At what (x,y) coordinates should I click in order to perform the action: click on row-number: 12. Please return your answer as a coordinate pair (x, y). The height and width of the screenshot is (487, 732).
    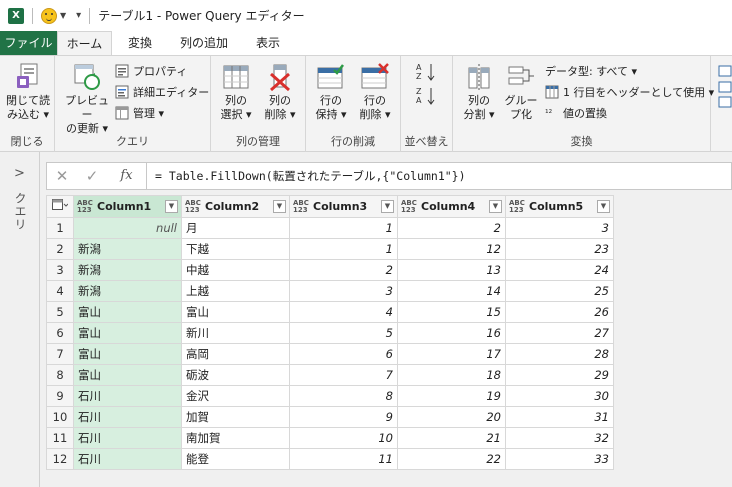
    Looking at the image, I should click on (60, 459).